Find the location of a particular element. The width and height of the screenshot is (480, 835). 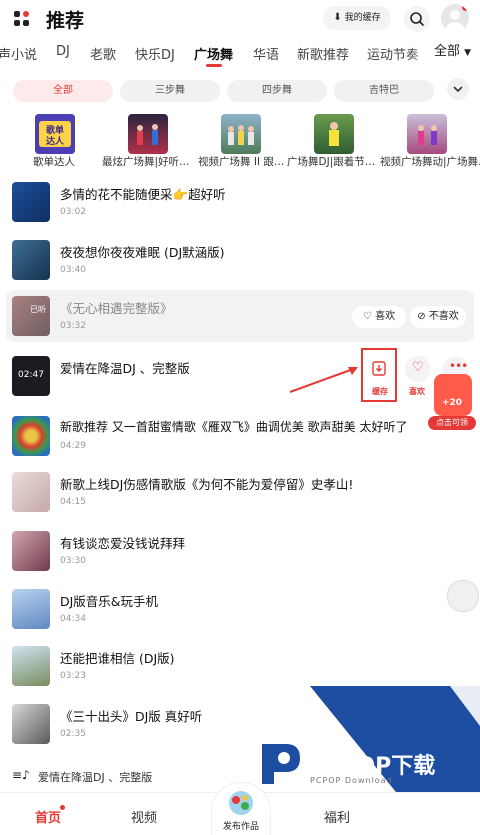

song-row: 有钱谈恋爱没钱说拜拜 03:30 is located at coordinates (240, 554).